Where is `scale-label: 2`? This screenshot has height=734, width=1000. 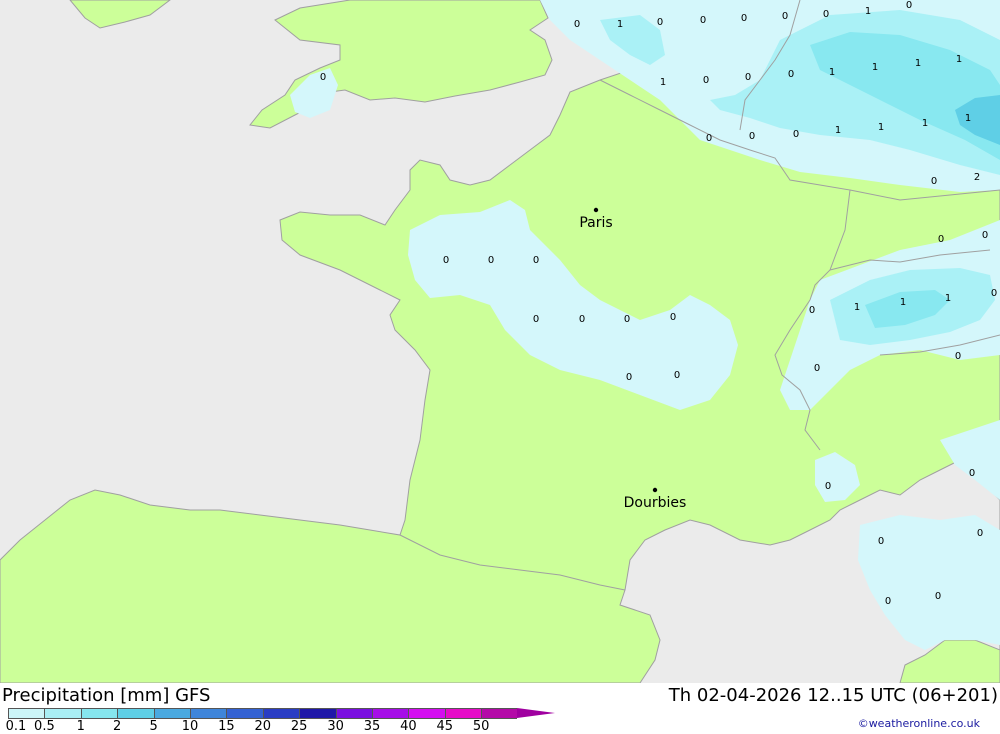 scale-label: 2 is located at coordinates (117, 726).